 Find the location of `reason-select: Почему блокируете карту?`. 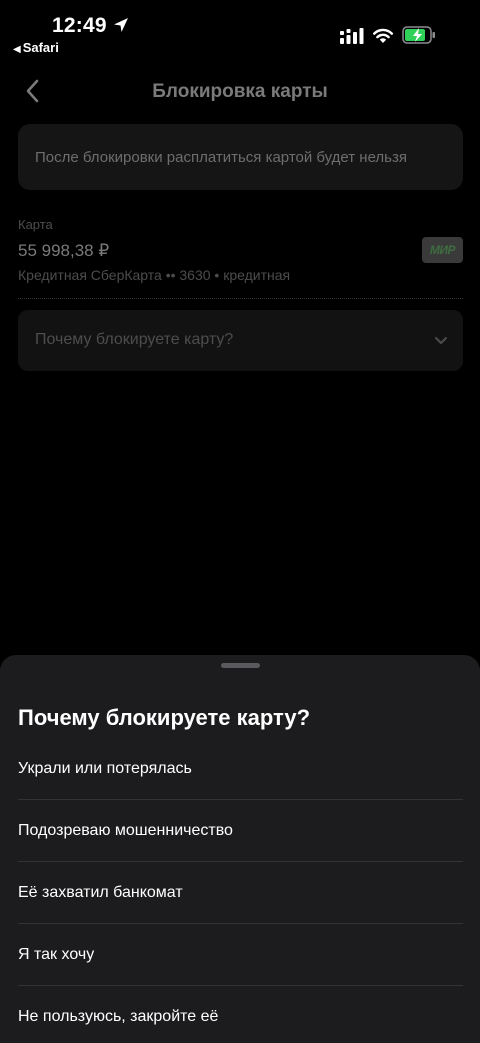

reason-select: Почему блокируете карту? is located at coordinates (240, 340).